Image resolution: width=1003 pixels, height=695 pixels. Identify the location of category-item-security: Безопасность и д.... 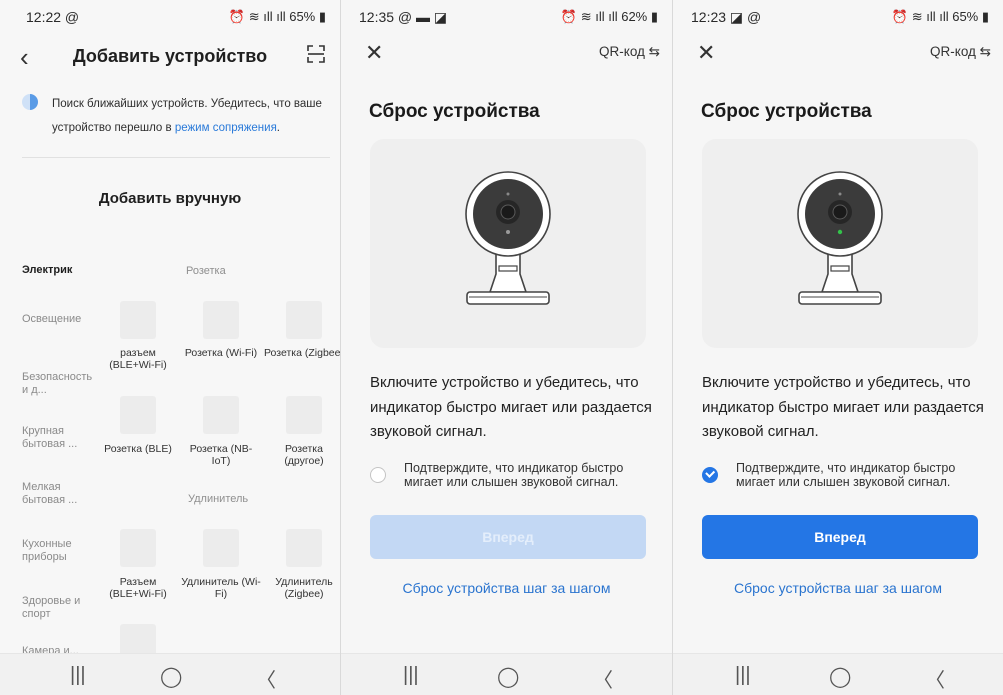
(57, 384).